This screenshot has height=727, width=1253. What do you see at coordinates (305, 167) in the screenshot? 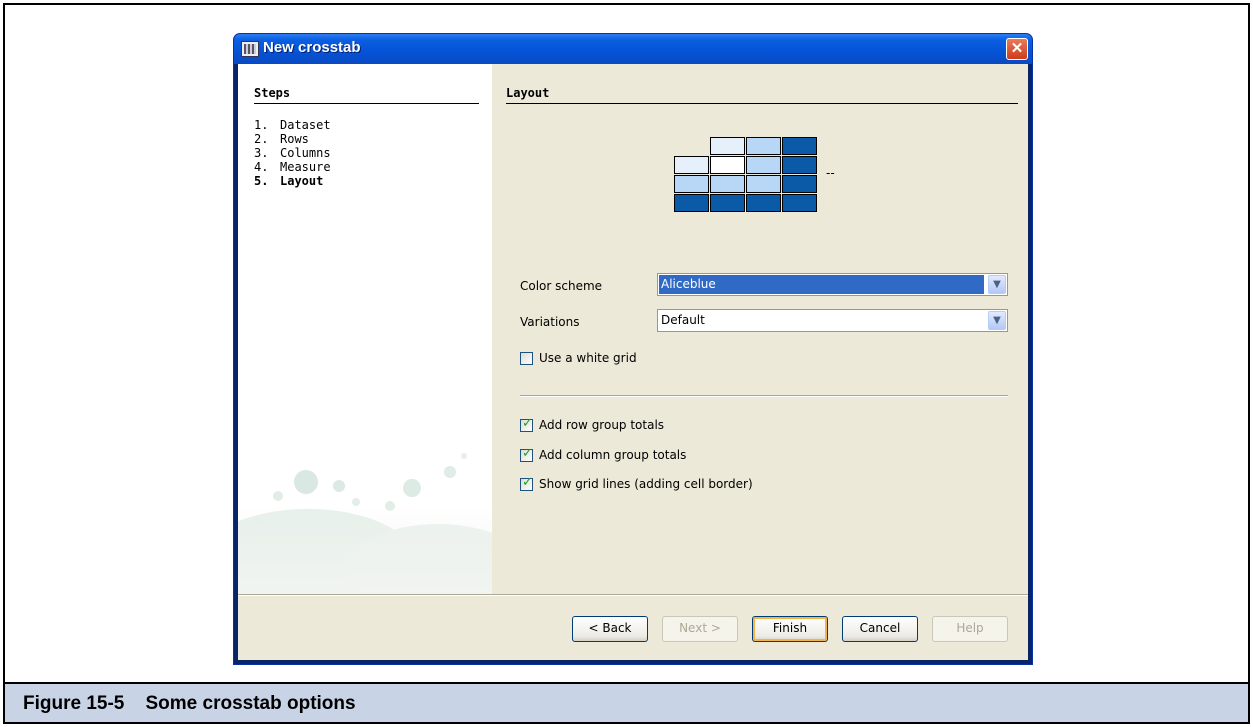
I see `step-label: Measure` at bounding box center [305, 167].